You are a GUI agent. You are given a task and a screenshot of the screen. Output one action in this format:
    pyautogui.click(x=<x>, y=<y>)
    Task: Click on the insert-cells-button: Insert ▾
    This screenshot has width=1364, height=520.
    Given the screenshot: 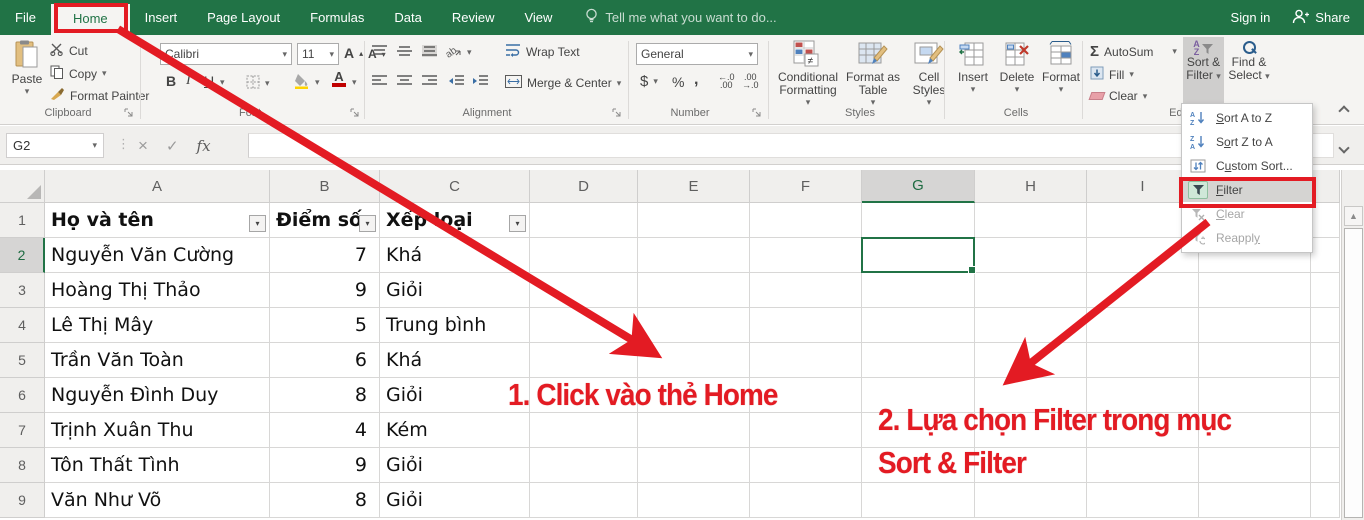 What is the action you would take?
    pyautogui.click(x=973, y=67)
    